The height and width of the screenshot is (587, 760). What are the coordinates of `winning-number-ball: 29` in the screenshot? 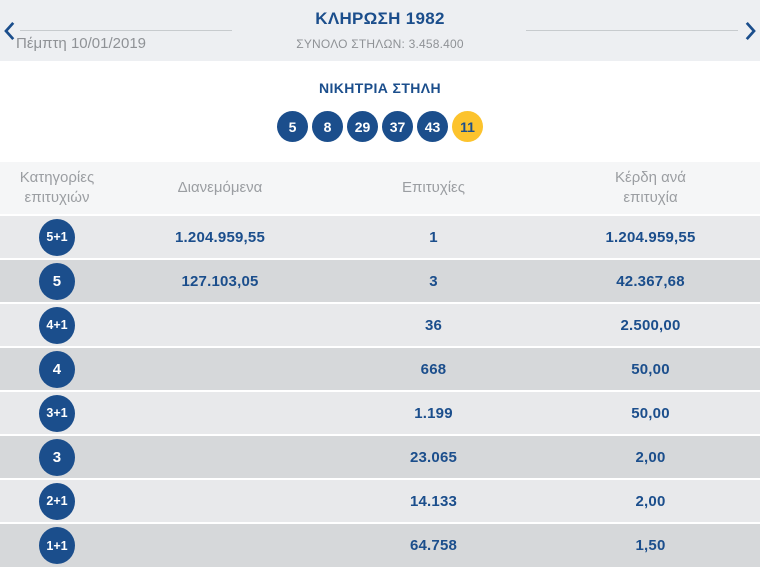 It's located at (362, 126).